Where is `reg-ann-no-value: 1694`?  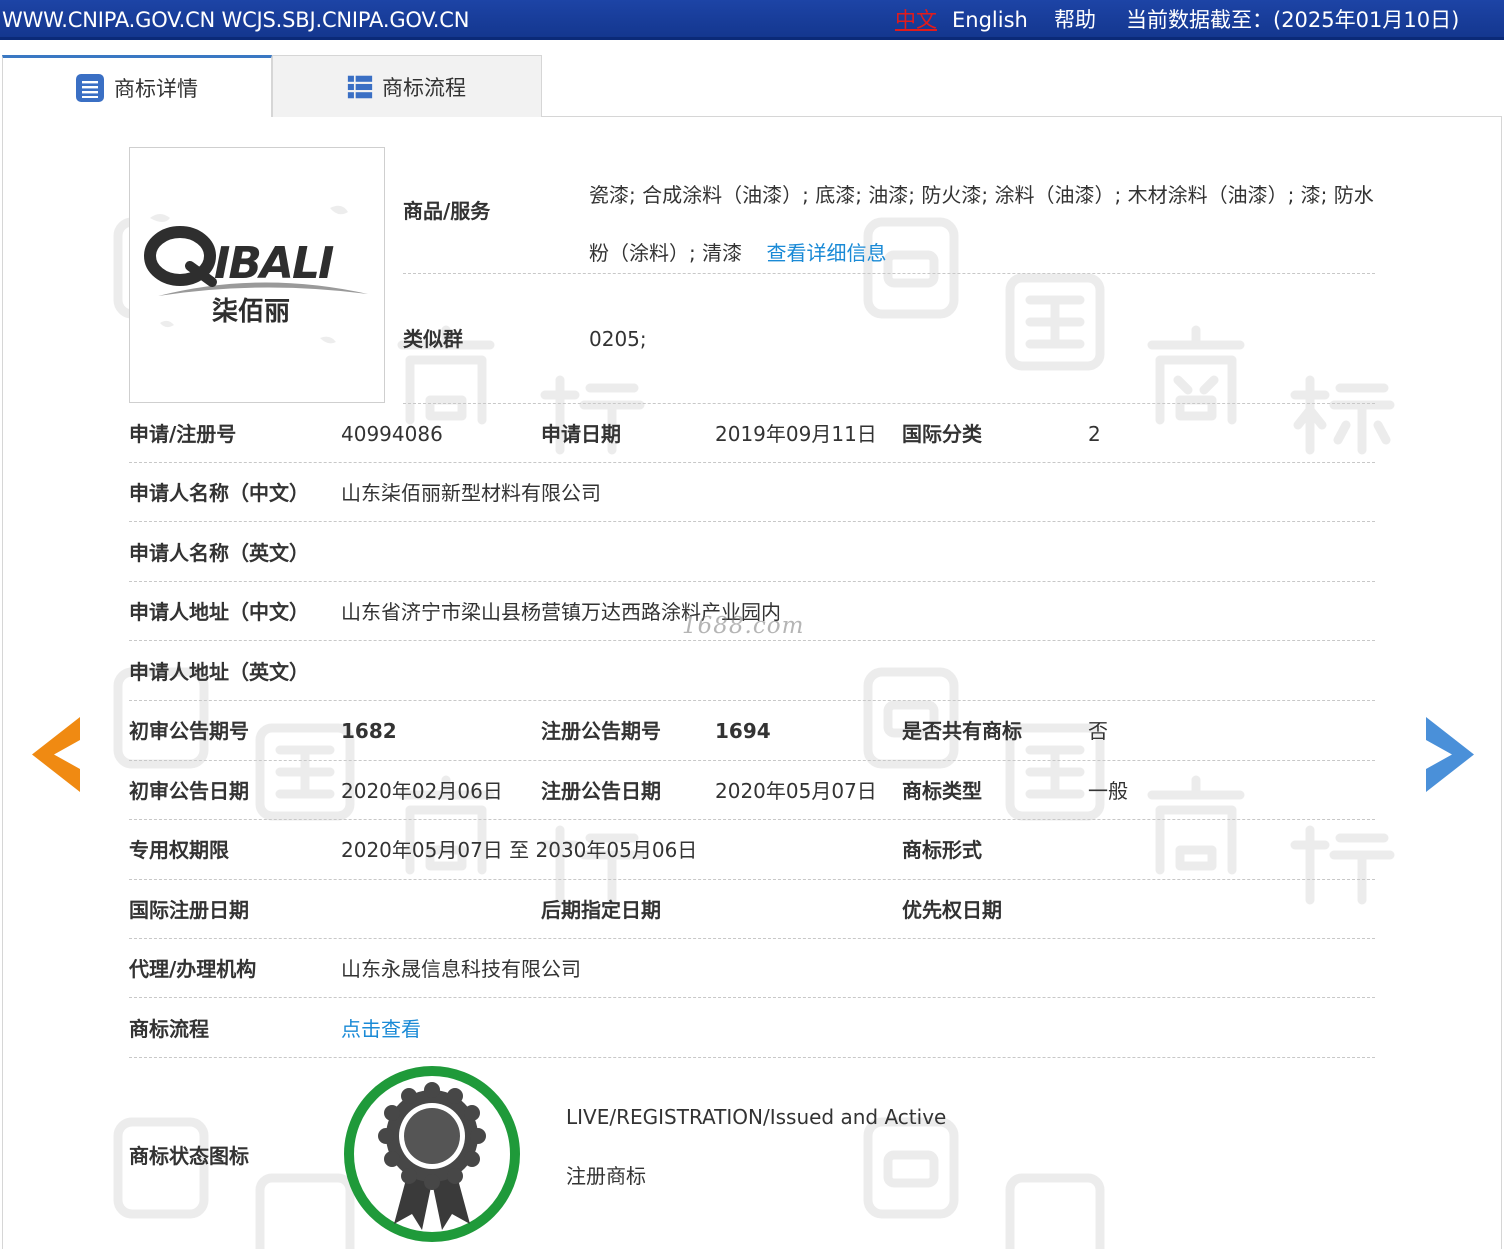
reg-ann-no-value: 1694 is located at coordinates (743, 731).